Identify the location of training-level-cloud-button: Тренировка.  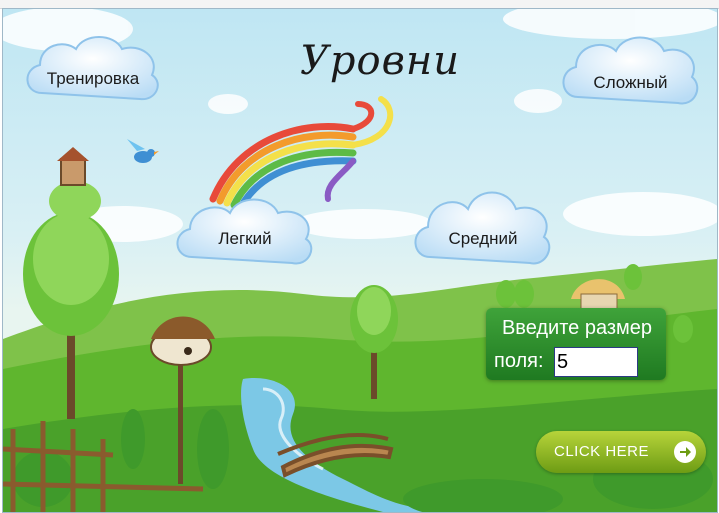
(93, 71).